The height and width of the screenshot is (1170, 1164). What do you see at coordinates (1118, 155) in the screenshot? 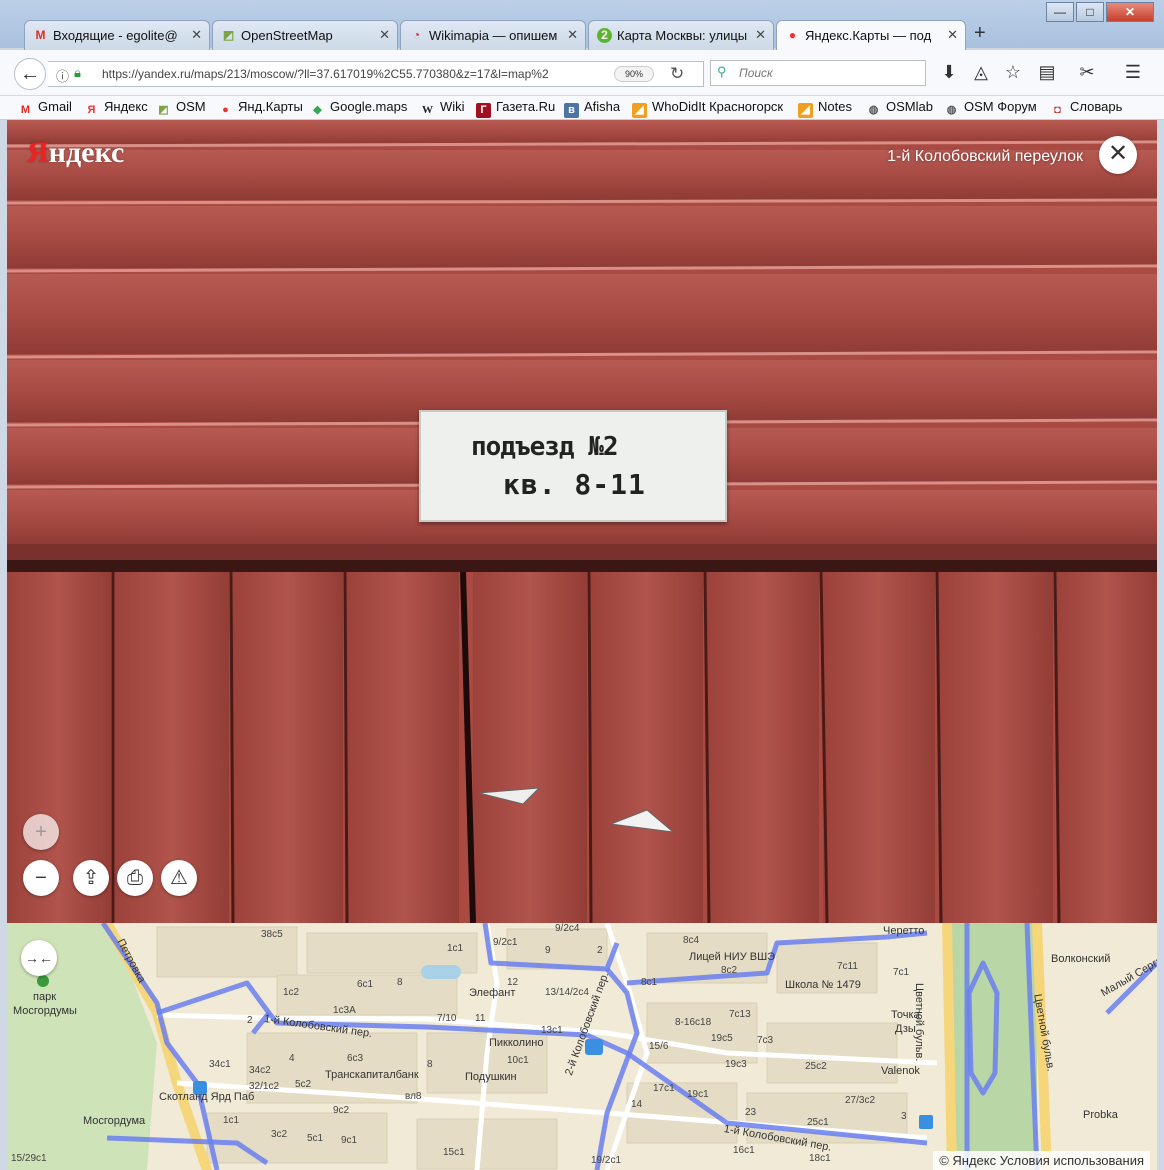
I see `close-panorama-button: ✕` at bounding box center [1118, 155].